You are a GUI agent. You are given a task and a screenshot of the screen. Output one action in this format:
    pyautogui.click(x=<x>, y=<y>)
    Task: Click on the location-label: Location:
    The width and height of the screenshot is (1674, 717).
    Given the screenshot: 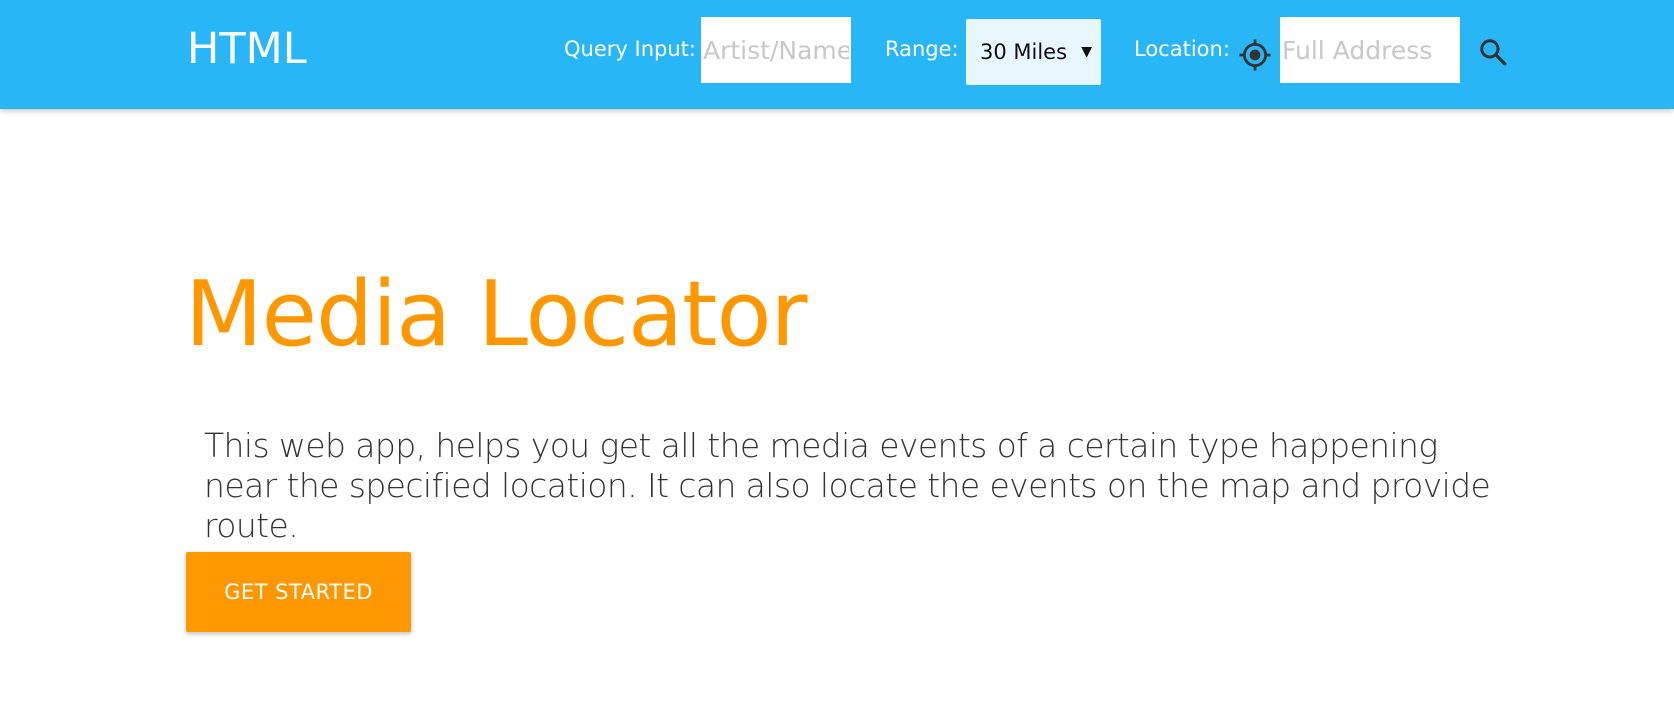 What is the action you would take?
    pyautogui.click(x=1182, y=49)
    